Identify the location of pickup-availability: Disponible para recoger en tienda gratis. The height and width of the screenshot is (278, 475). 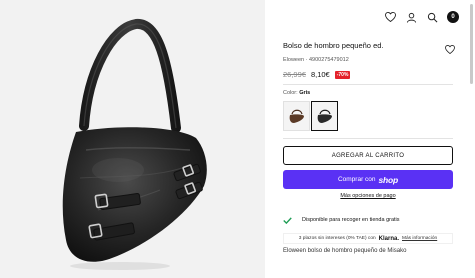
(341, 220).